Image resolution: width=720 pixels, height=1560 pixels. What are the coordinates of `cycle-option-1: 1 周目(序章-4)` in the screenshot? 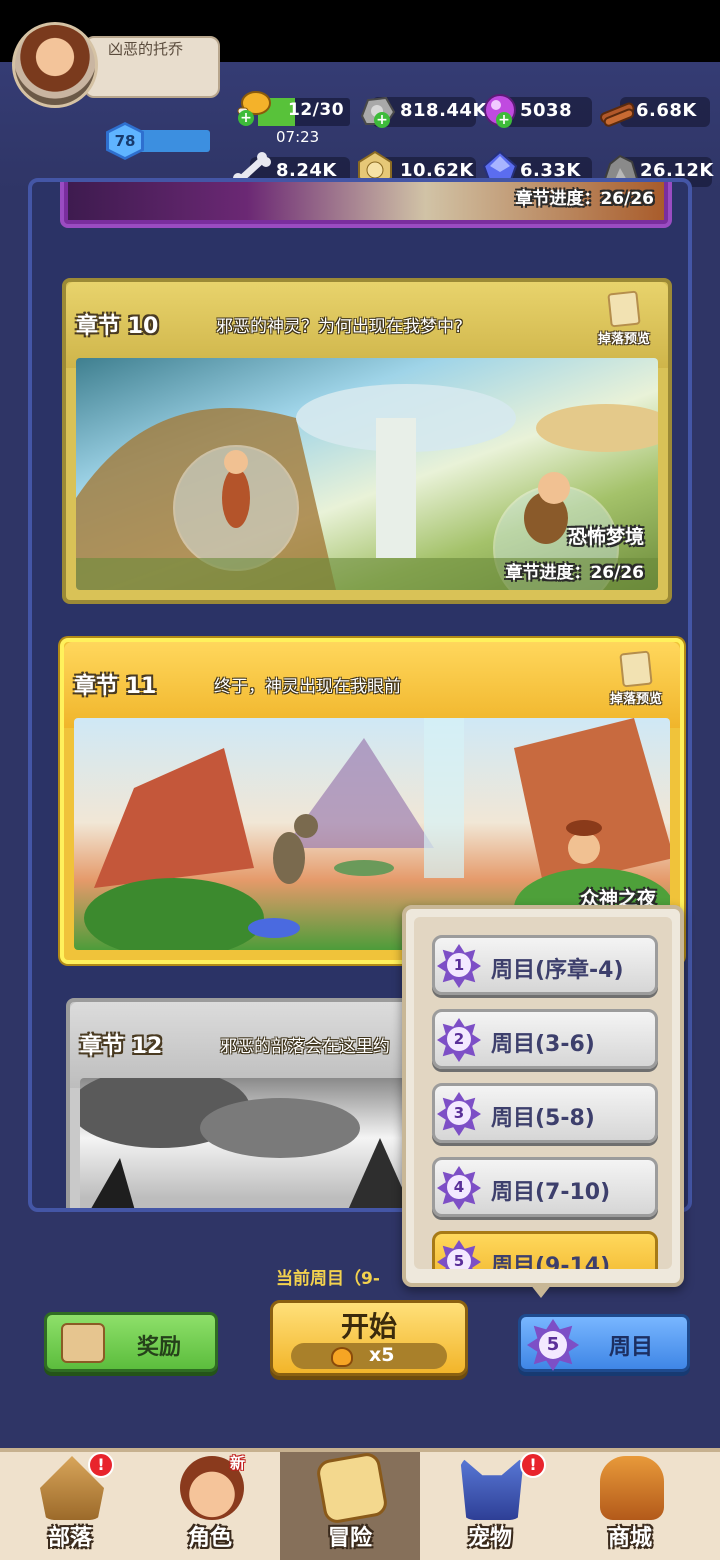 It's located at (545, 965).